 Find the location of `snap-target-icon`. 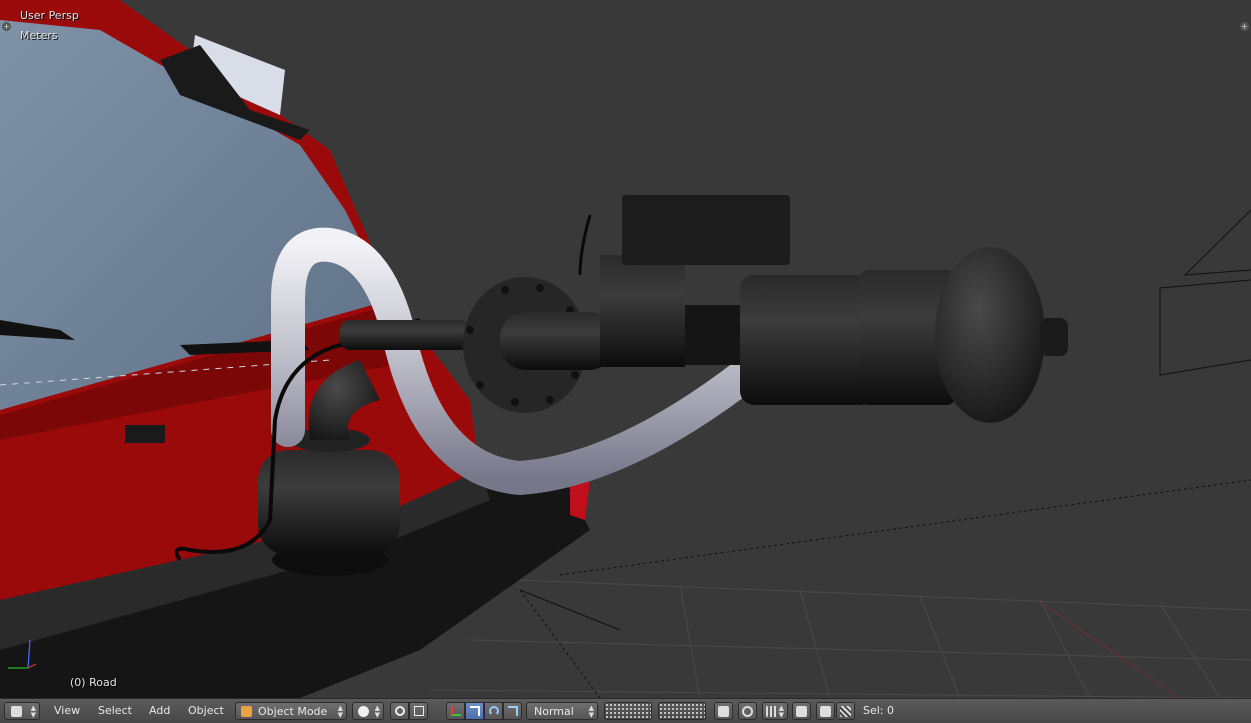

snap-target-icon is located at coordinates (801, 711).